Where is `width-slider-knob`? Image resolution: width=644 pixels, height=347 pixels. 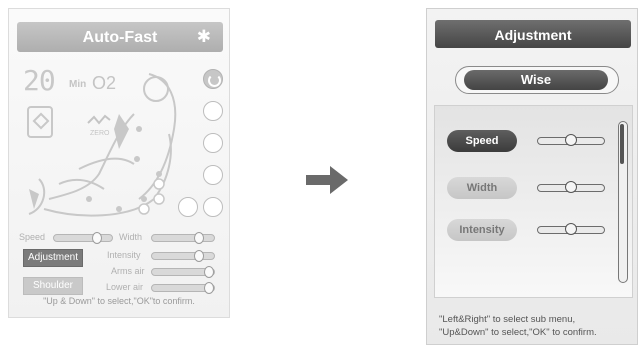
width-slider-knob is located at coordinates (571, 187).